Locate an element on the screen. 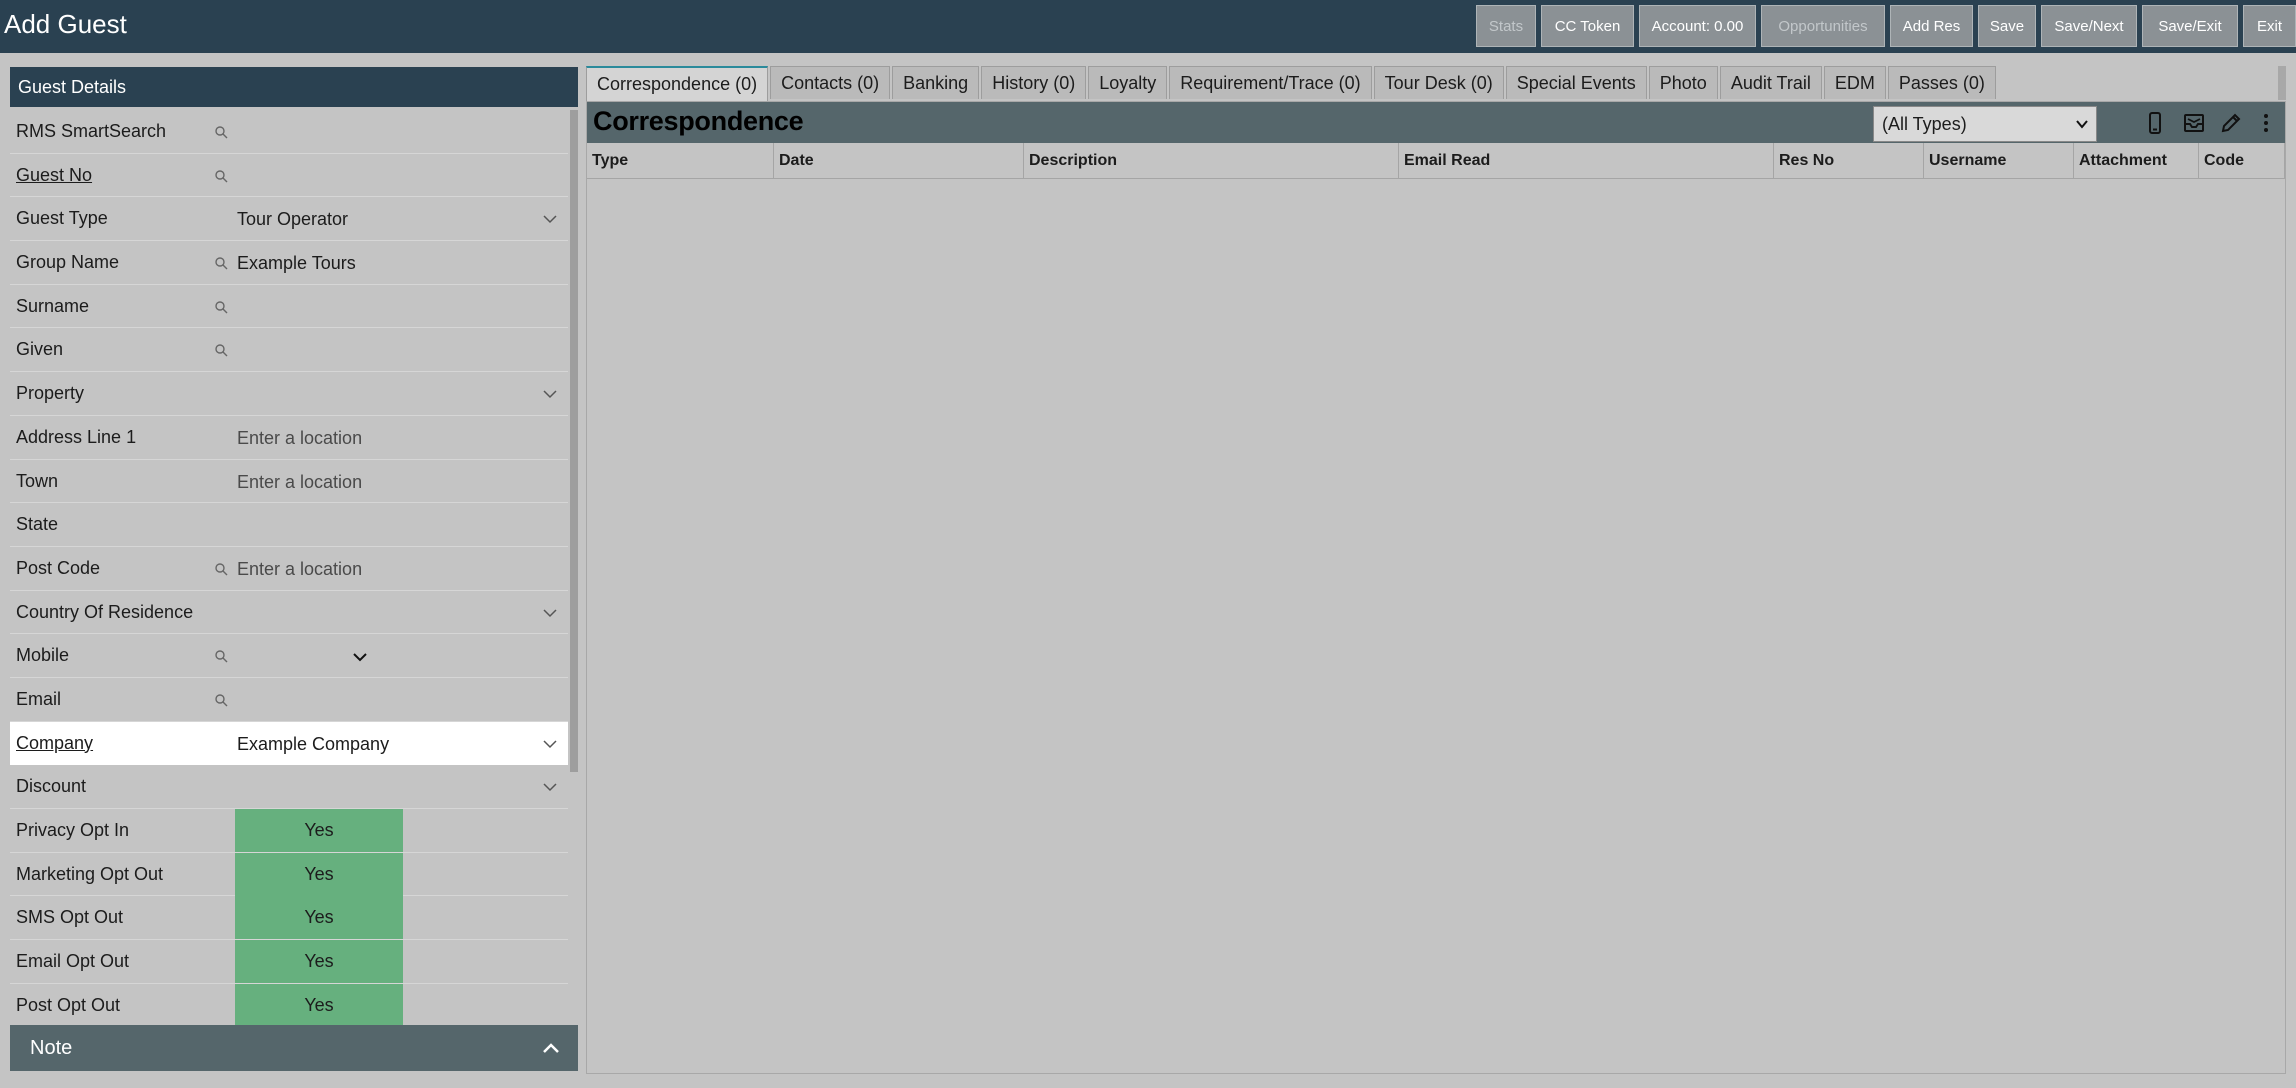 This screenshot has height=1088, width=2296. post-code-row: Post Code Enter a location is located at coordinates (289, 569).